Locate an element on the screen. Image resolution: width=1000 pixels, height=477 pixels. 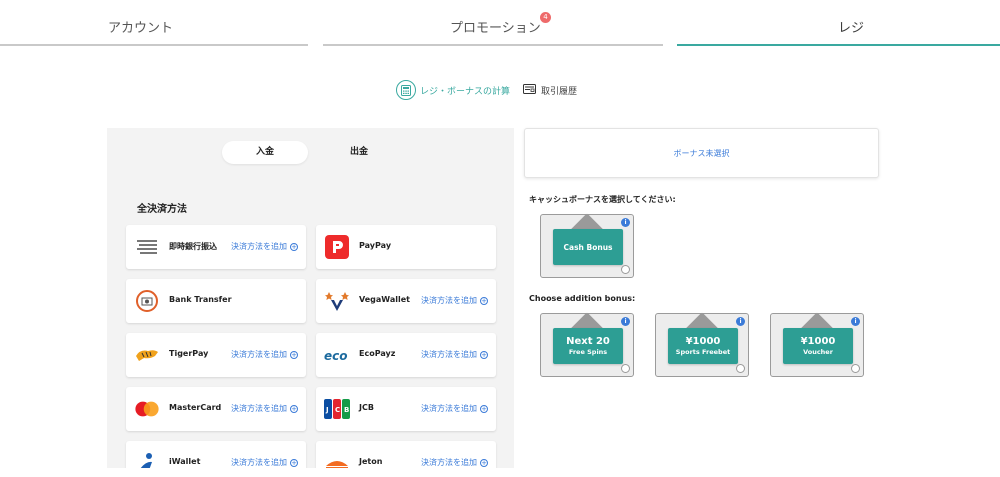
bonus-type: Voucher is located at coordinates (818, 351).